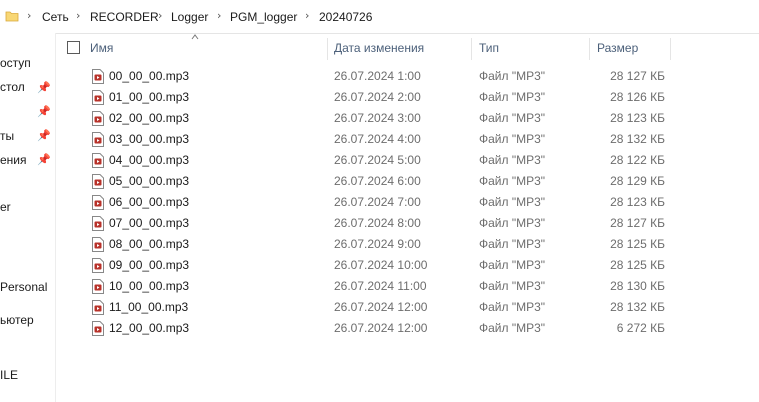 The height and width of the screenshot is (402, 759). Describe the element at coordinates (263, 17) in the screenshot. I see `breadcrumb-item: PGM_logger` at that location.